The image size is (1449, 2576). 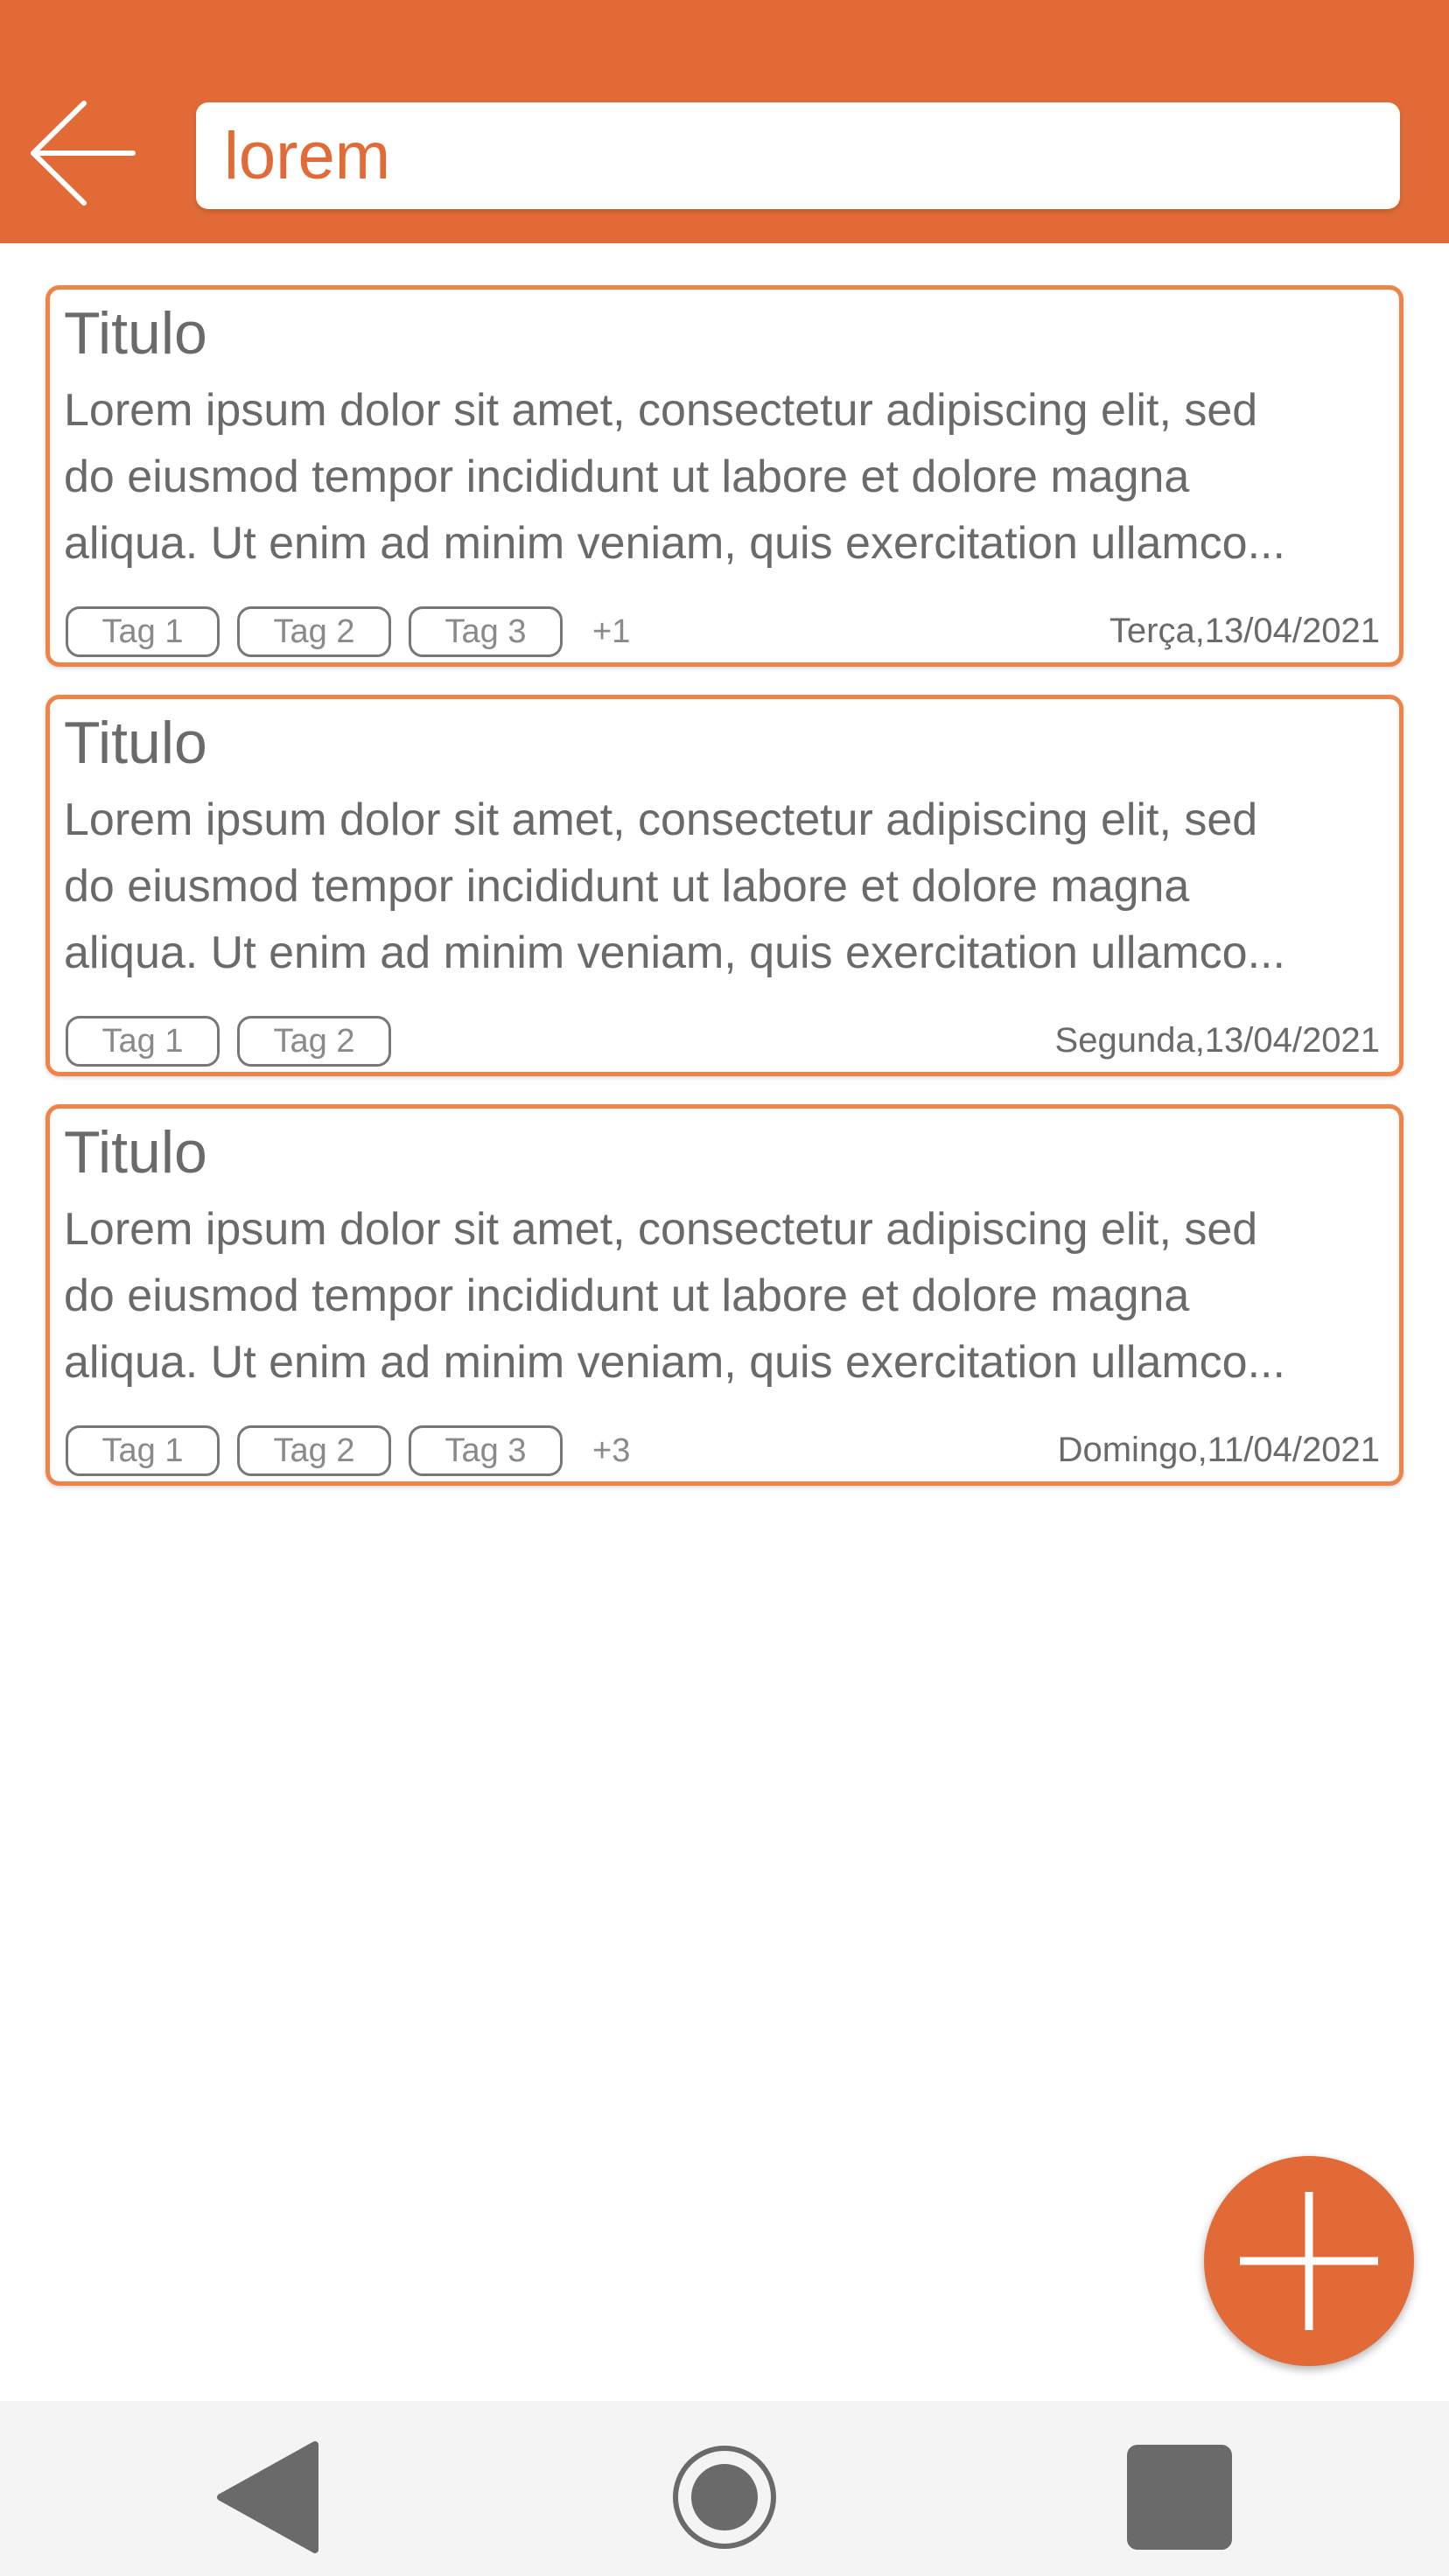 I want to click on nav-home-button, so click(x=724, y=2497).